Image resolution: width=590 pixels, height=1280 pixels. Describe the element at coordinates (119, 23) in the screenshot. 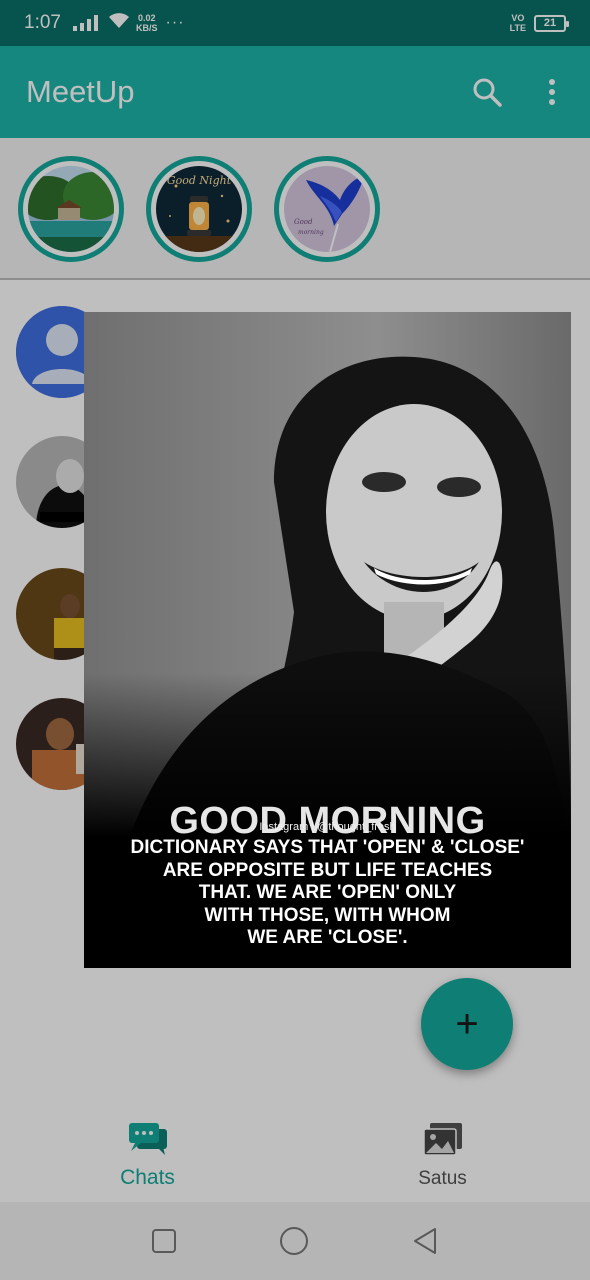

I see `wifi-icon` at that location.